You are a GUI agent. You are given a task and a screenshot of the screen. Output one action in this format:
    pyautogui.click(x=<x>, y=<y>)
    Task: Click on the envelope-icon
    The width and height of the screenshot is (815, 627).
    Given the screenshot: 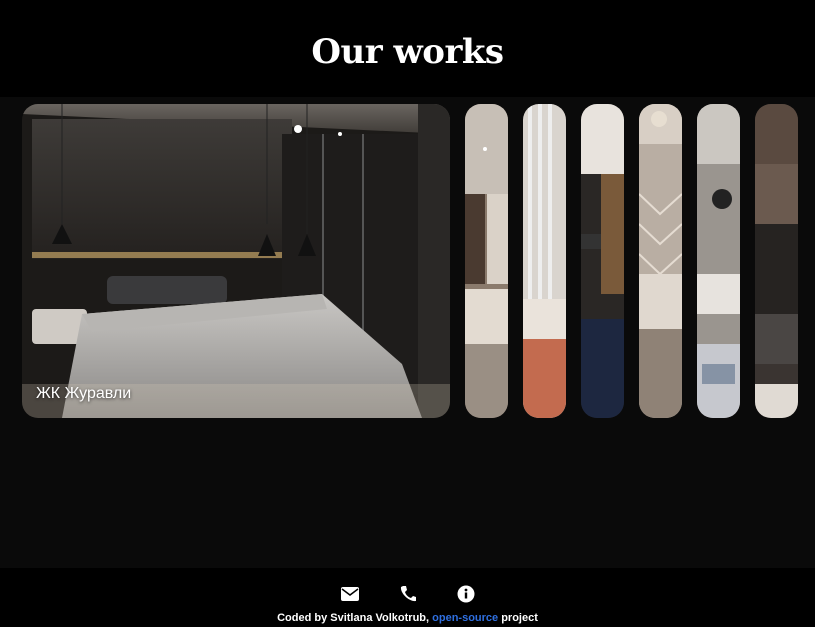 What is the action you would take?
    pyautogui.click(x=350, y=594)
    